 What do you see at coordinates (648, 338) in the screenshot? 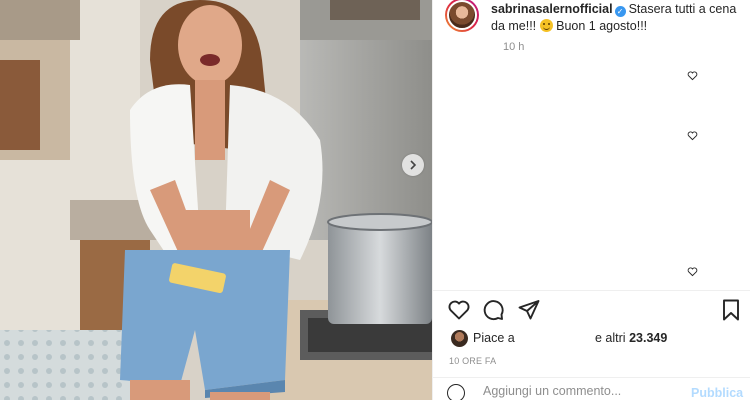
I see `likes-count: 23.349` at bounding box center [648, 338].